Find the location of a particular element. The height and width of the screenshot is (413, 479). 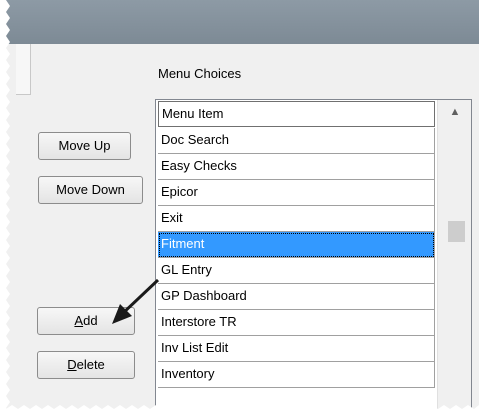

list-item: Inv List Edit is located at coordinates (296, 349).